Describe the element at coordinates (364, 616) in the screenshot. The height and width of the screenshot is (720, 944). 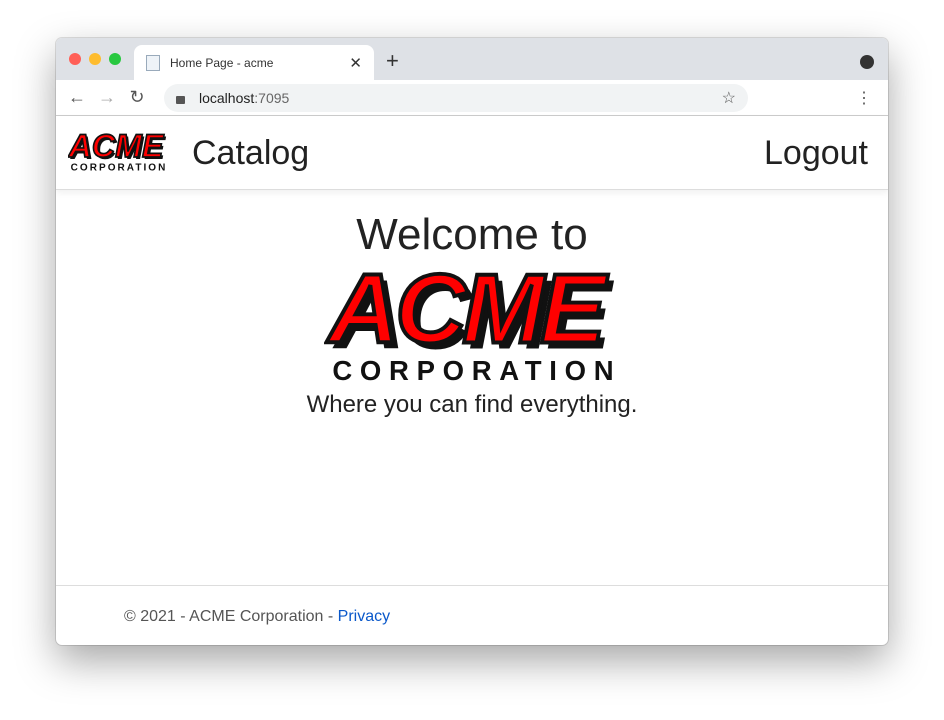
I see `privacy-link: Privacy` at that location.